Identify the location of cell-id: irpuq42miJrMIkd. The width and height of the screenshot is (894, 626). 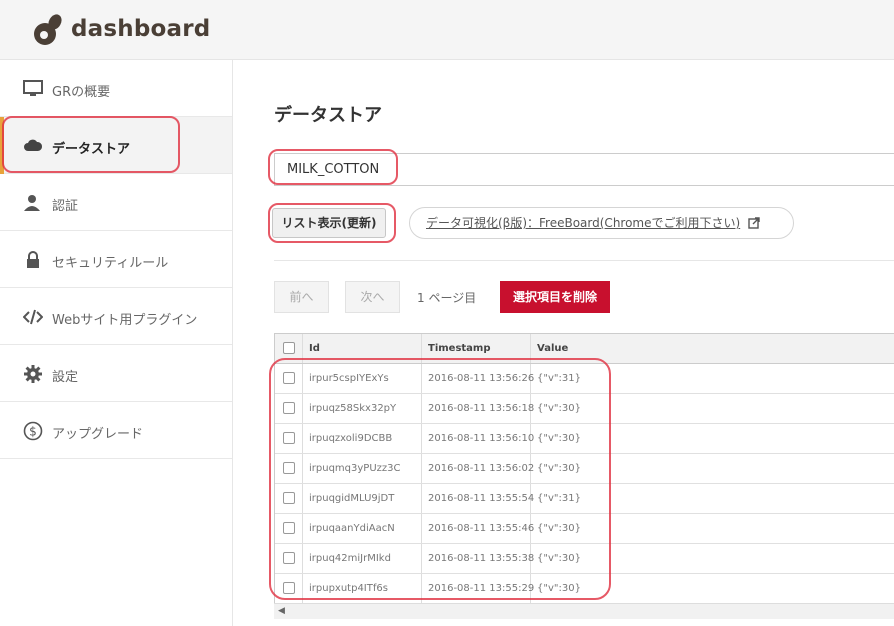
(362, 558).